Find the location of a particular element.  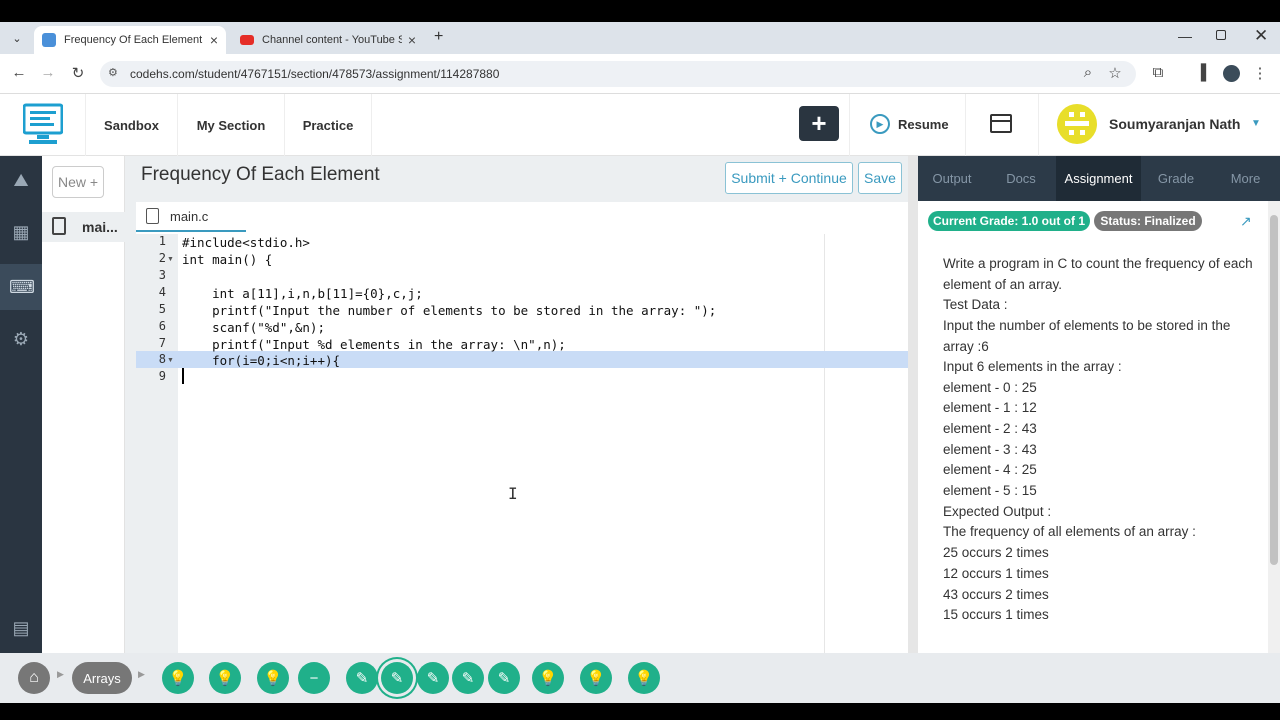

tab-grade: Grade is located at coordinates (1176, 178).